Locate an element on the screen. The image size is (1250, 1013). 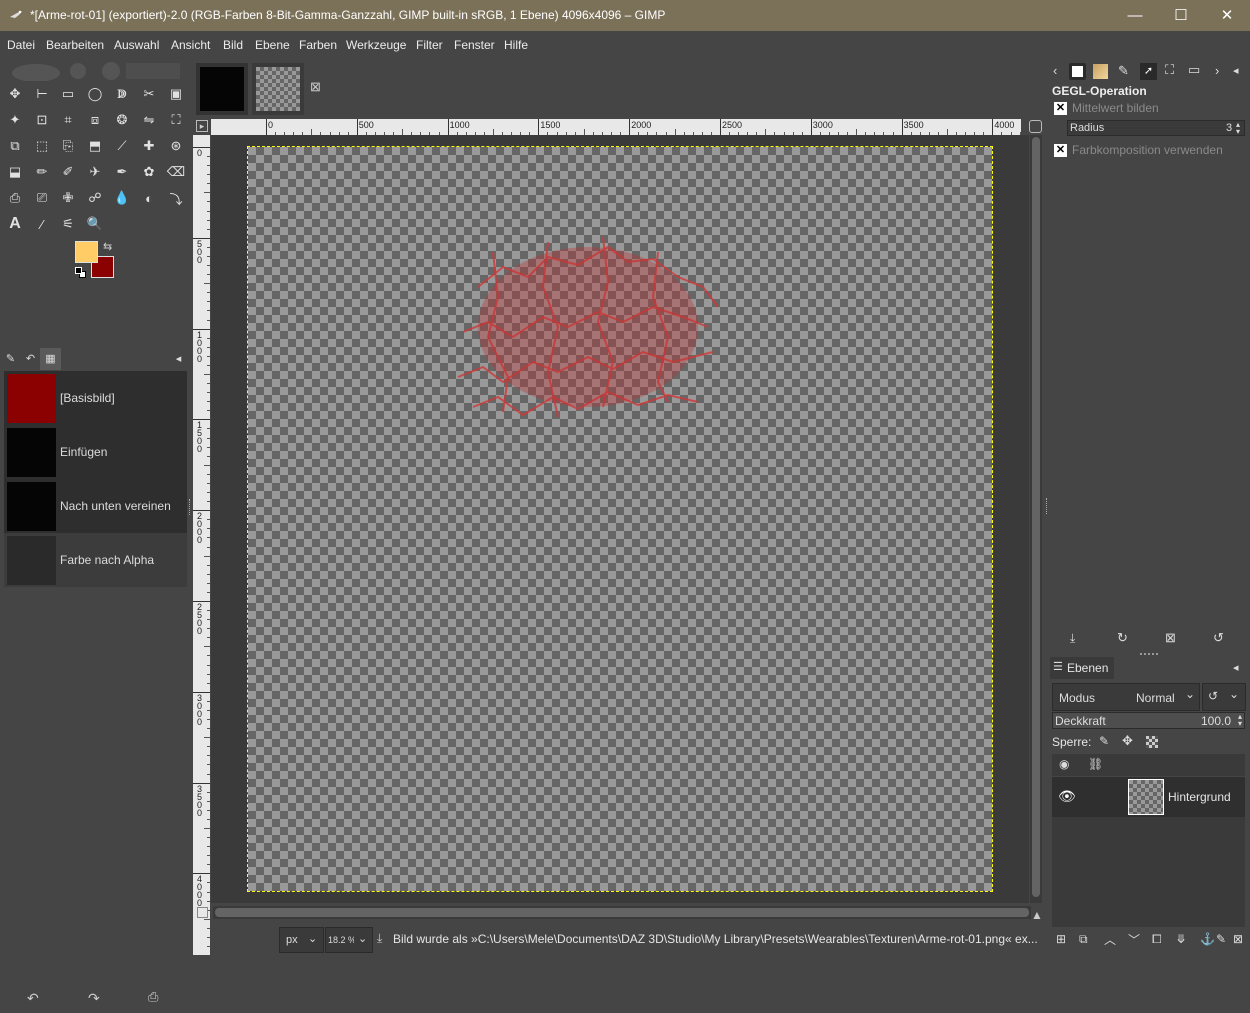
scissors-icon: ✂ is located at coordinates (149, 94).